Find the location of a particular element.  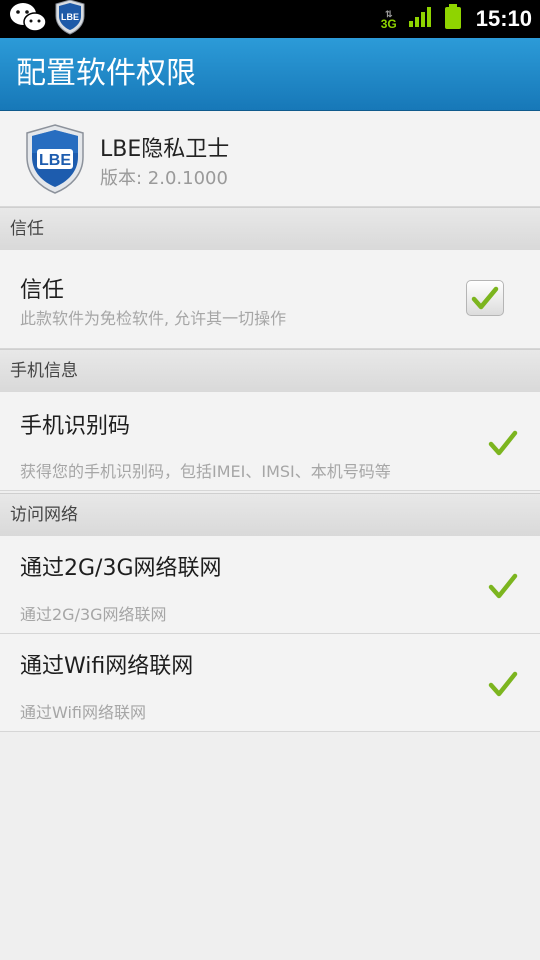

shield-text: LBE is located at coordinates (70, 17).